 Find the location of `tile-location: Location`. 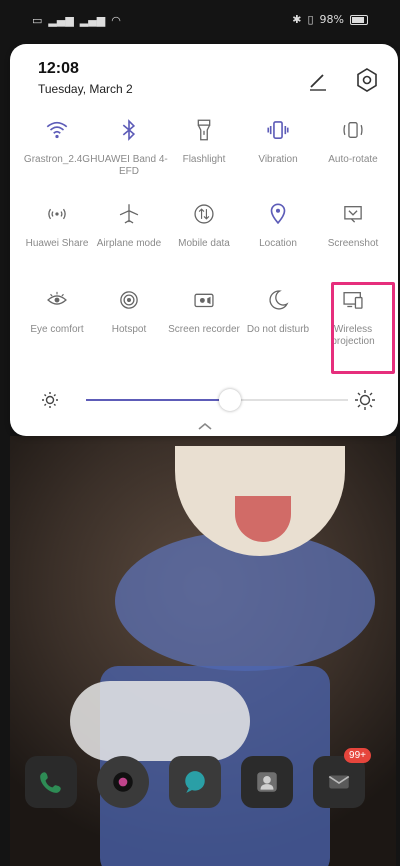

tile-location: Location is located at coordinates (278, 241).